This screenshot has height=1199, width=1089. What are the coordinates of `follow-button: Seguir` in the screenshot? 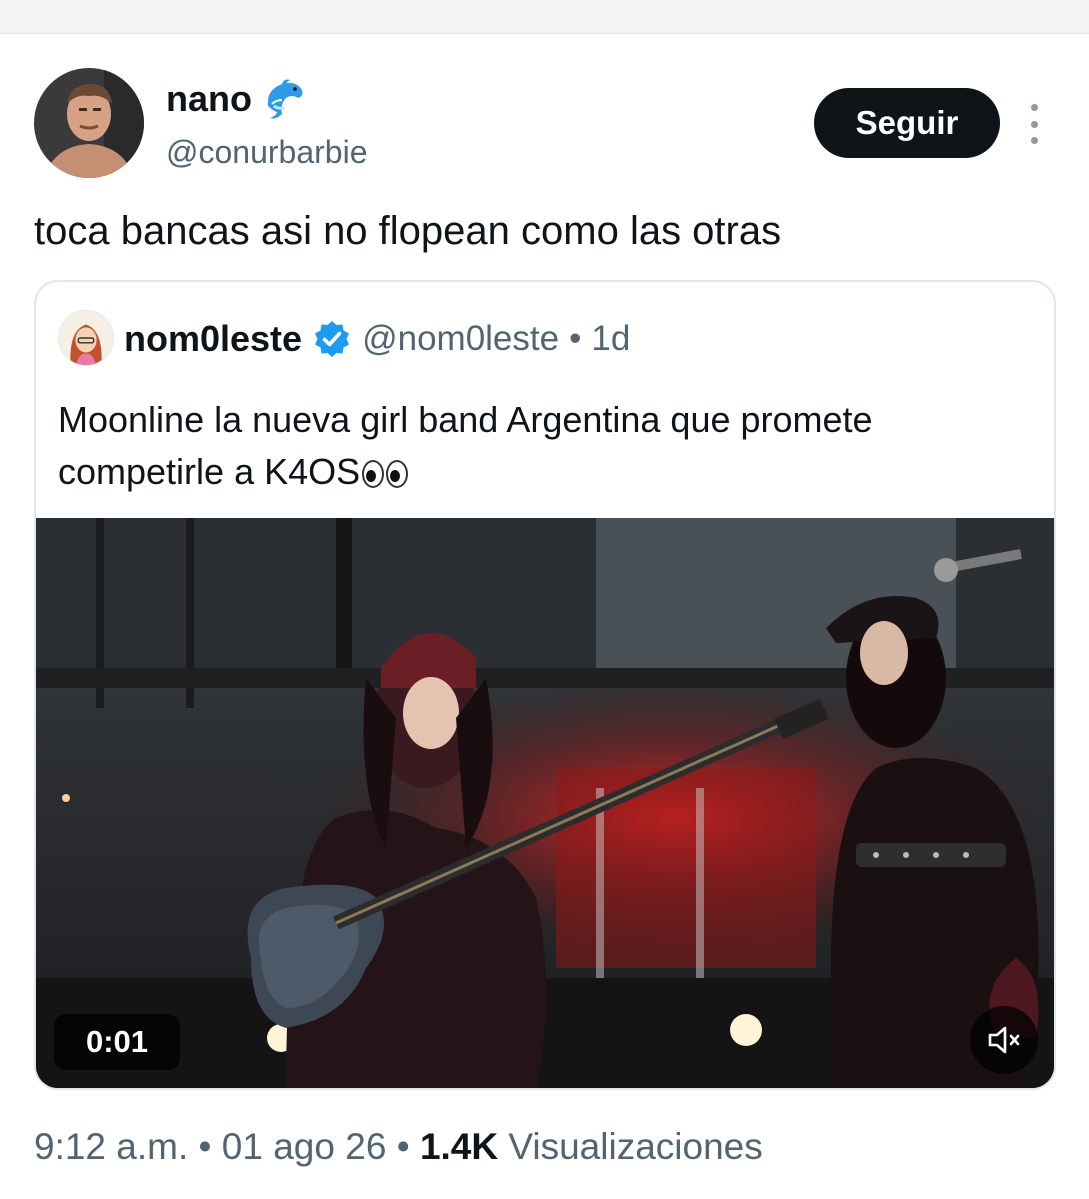 It's located at (907, 123).